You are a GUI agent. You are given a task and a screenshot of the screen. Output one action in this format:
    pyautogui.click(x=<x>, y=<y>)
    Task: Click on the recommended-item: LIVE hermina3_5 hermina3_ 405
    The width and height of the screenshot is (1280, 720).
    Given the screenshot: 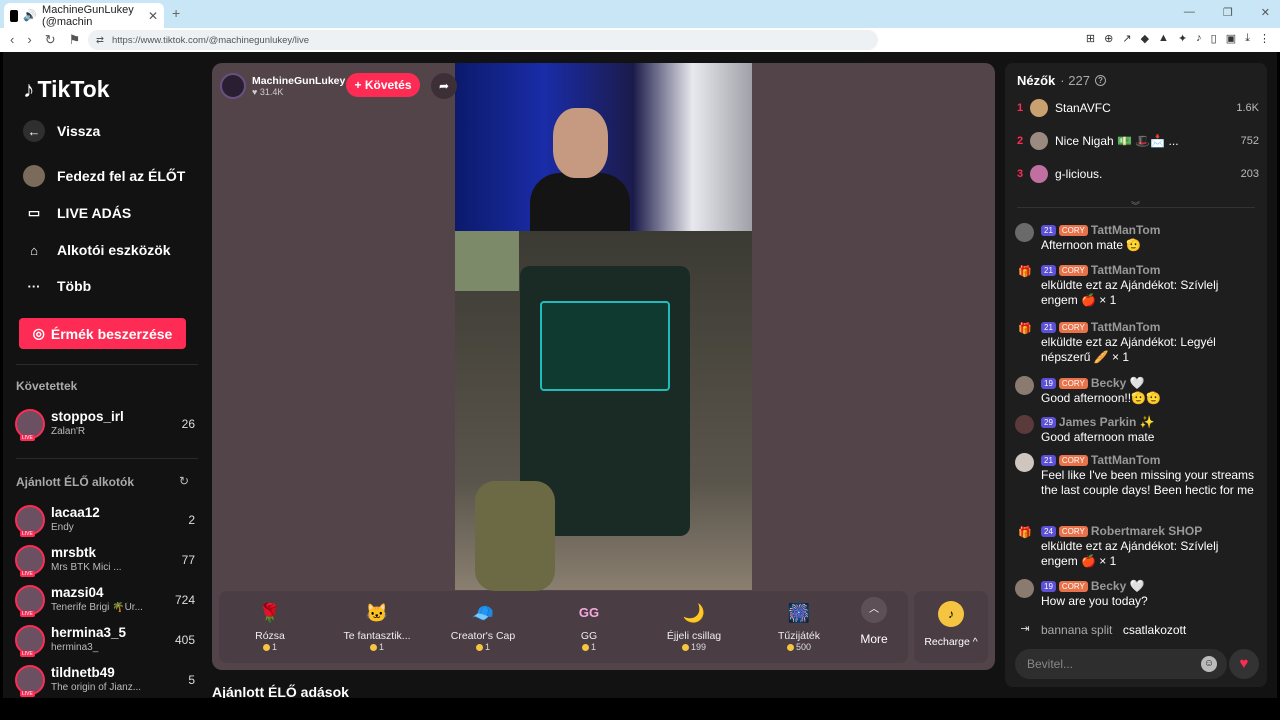 What is the action you would take?
    pyautogui.click(x=105, y=640)
    